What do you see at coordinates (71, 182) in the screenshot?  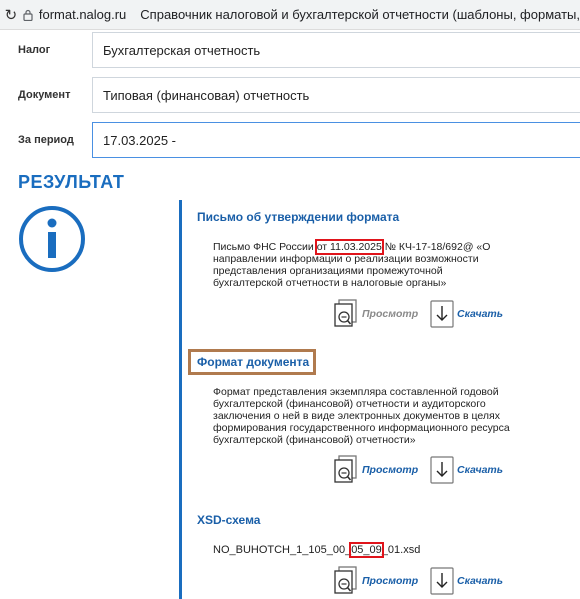 I see `result-heading: РЕЗУЛЬТАТ` at bounding box center [71, 182].